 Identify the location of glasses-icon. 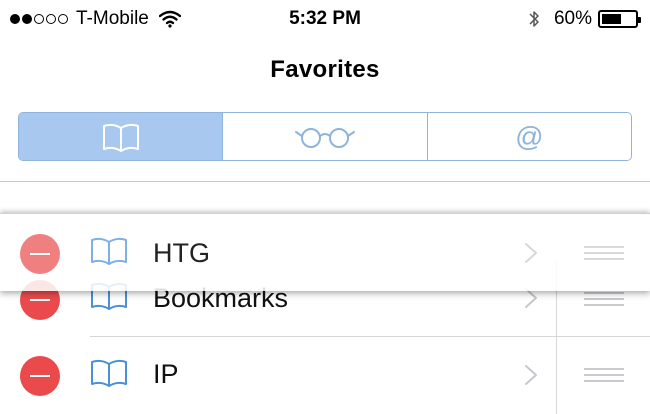
(324, 137).